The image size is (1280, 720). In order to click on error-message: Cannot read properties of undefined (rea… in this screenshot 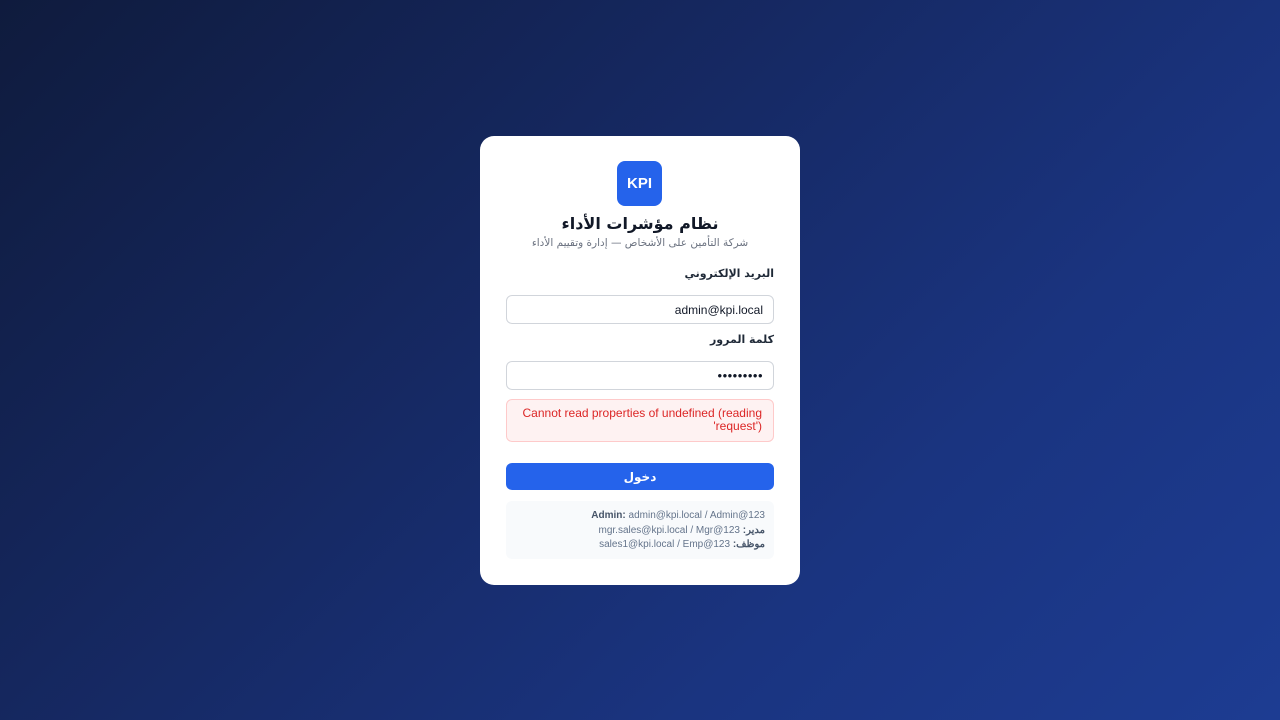, I will do `click(642, 419)`.